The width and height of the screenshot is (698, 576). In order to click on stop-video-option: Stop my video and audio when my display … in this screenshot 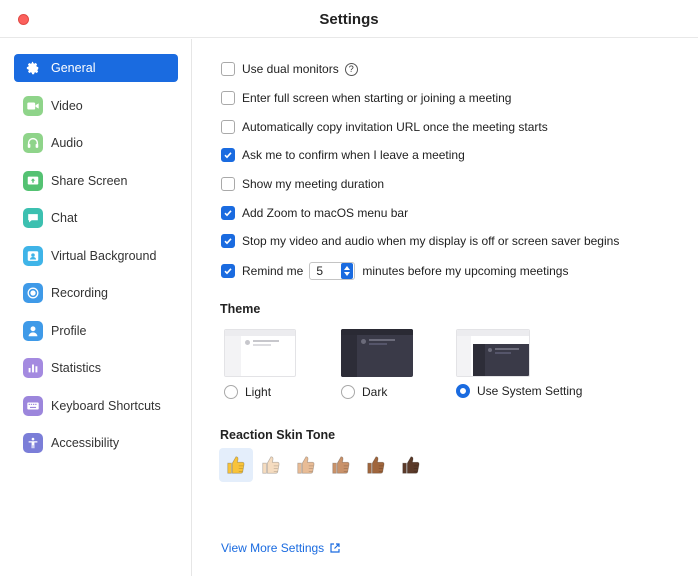, I will do `click(420, 241)`.